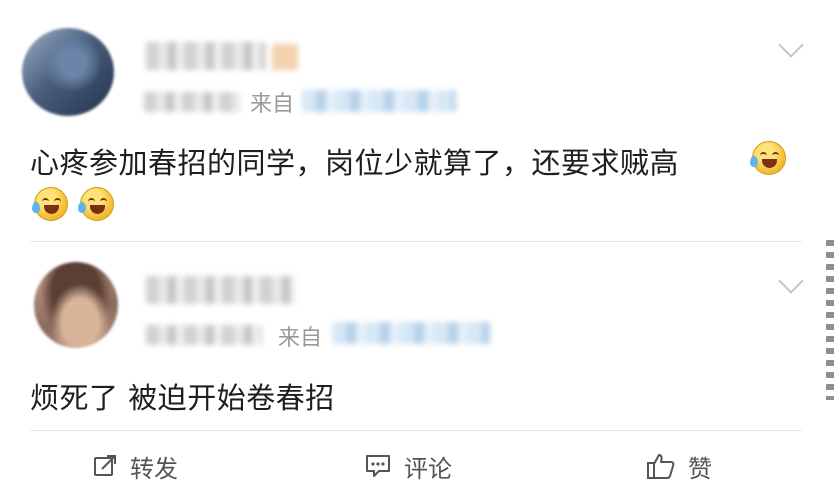  Describe the element at coordinates (105, 465) in the screenshot. I see `repost-icon` at that location.